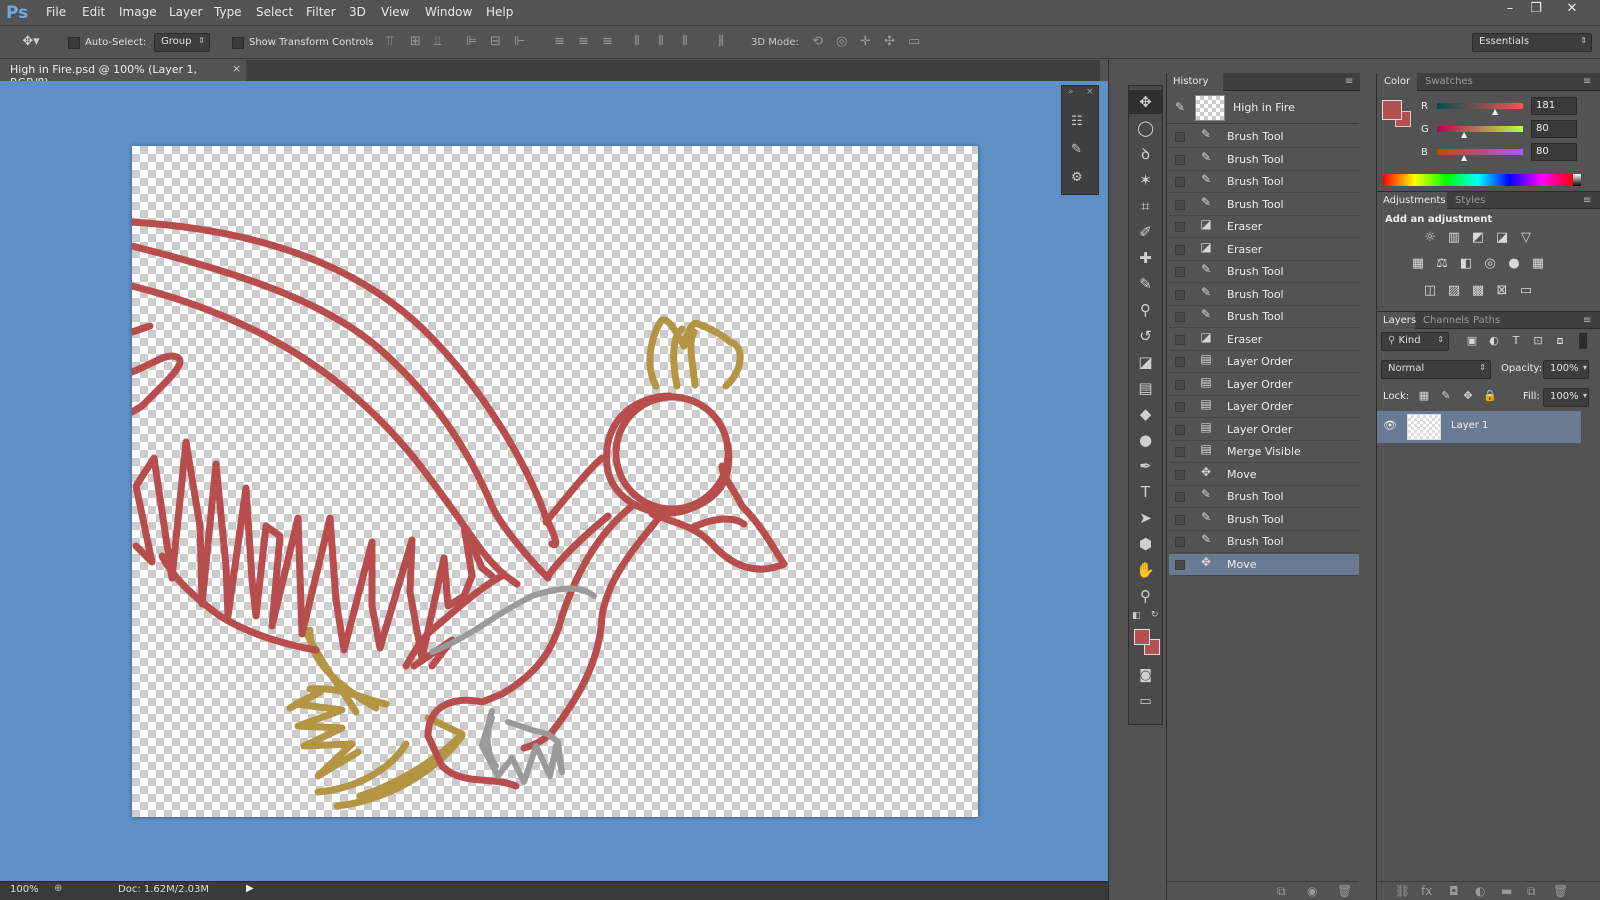  I want to click on gradient-tool-icon: ▤, so click(1145, 388).